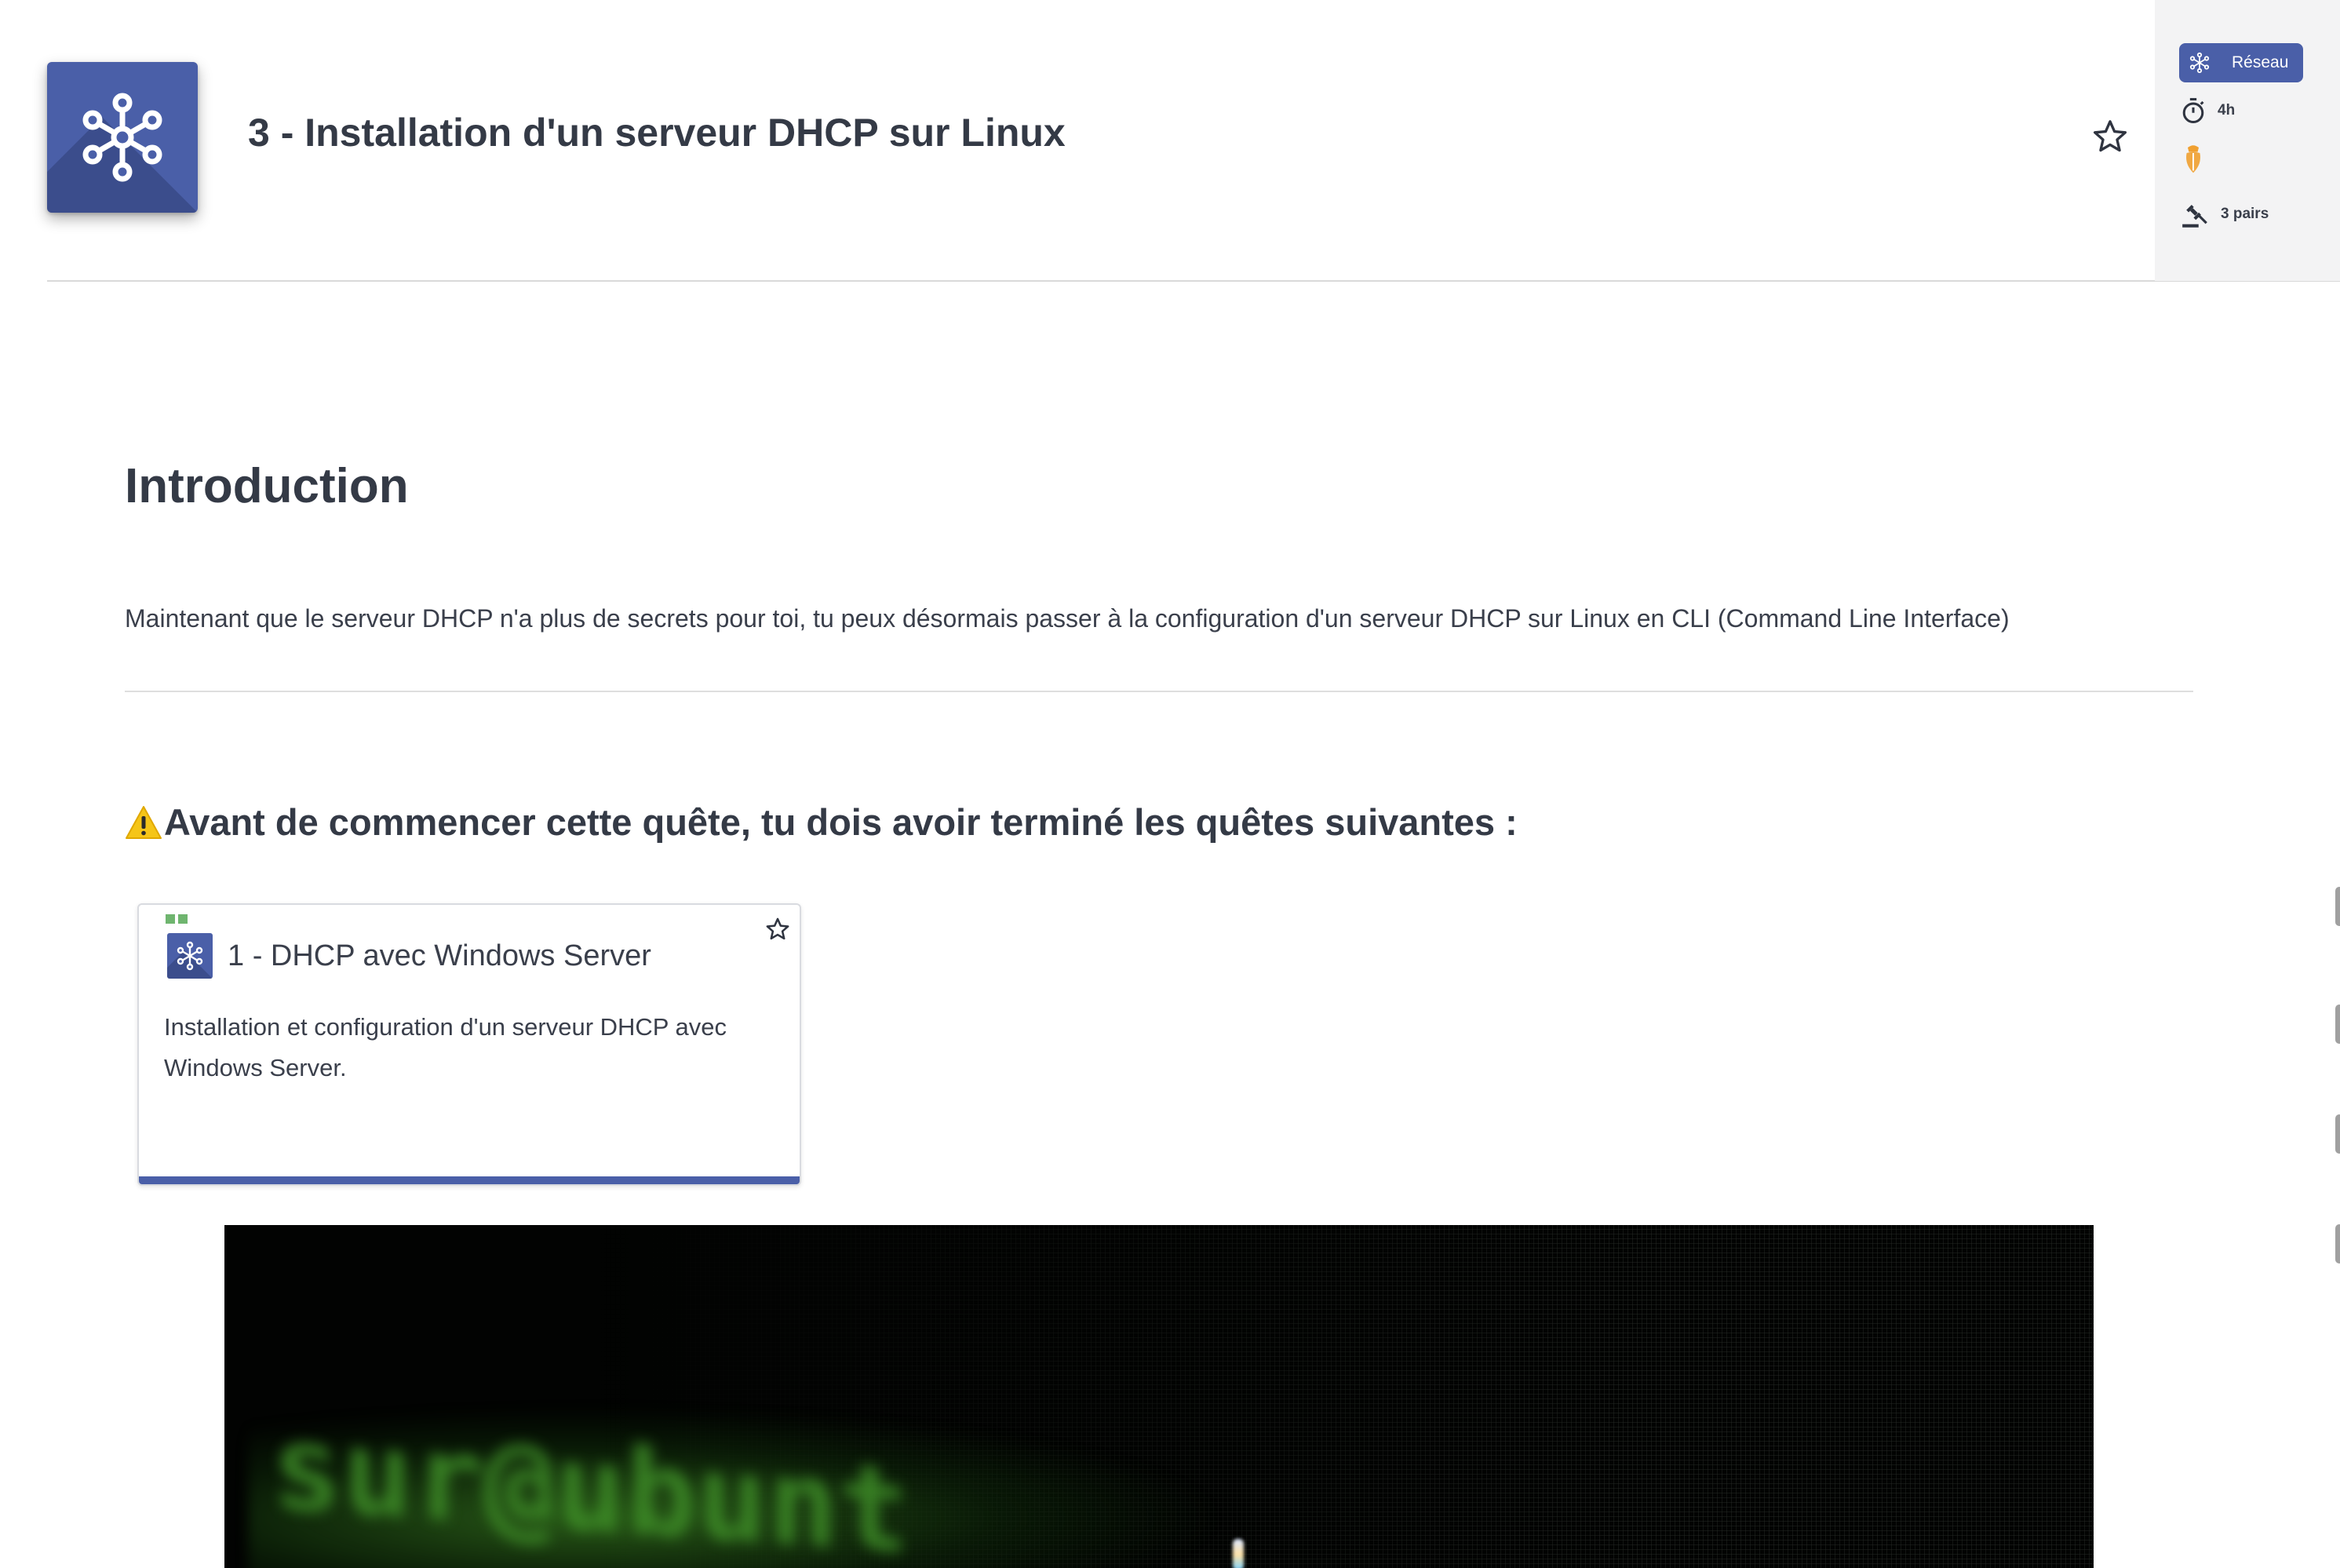 The width and height of the screenshot is (2340, 1568). I want to click on duration-value: 4h, so click(2227, 110).